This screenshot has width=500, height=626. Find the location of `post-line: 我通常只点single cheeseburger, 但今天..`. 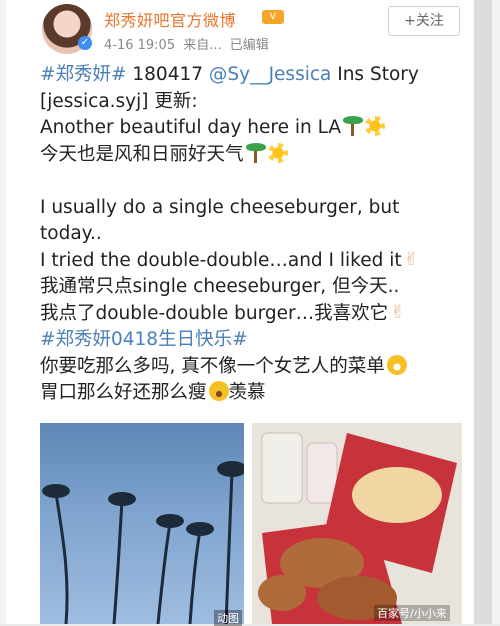

post-line: 我通常只点single cheeseburger, 但今天.. is located at coordinates (220, 286).